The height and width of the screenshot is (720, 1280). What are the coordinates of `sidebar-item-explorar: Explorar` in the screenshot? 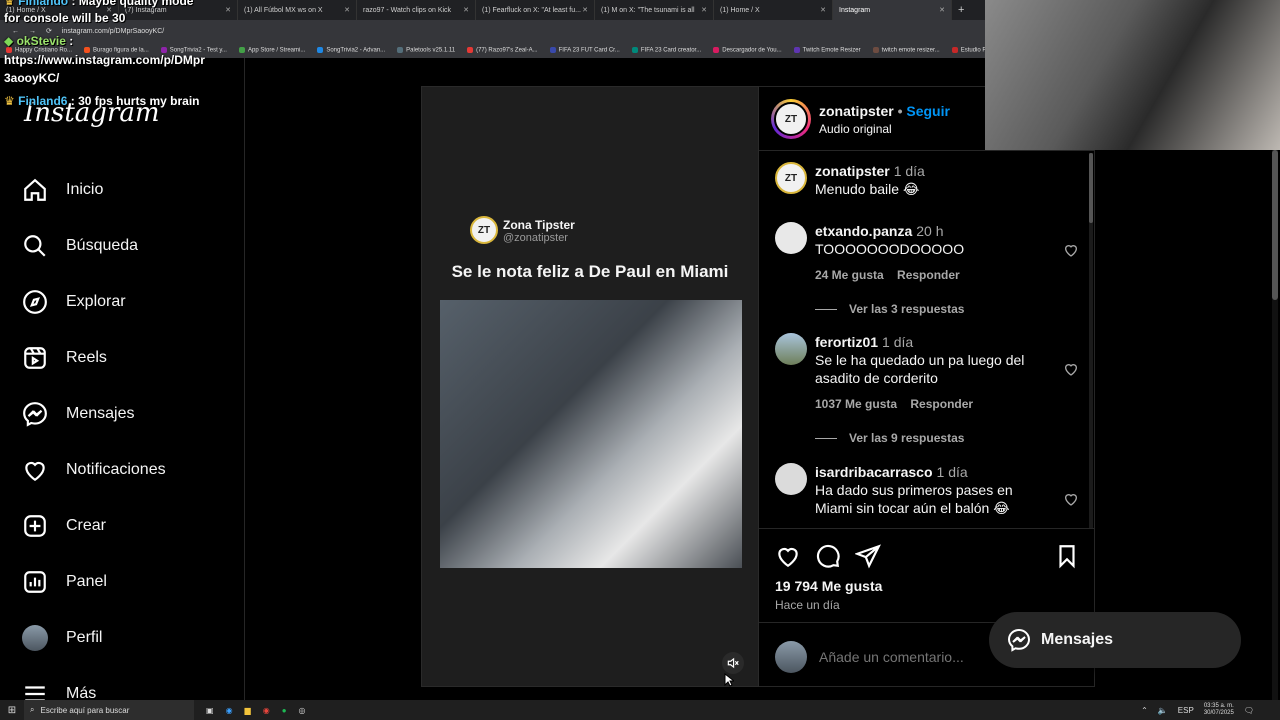 It's located at (74, 302).